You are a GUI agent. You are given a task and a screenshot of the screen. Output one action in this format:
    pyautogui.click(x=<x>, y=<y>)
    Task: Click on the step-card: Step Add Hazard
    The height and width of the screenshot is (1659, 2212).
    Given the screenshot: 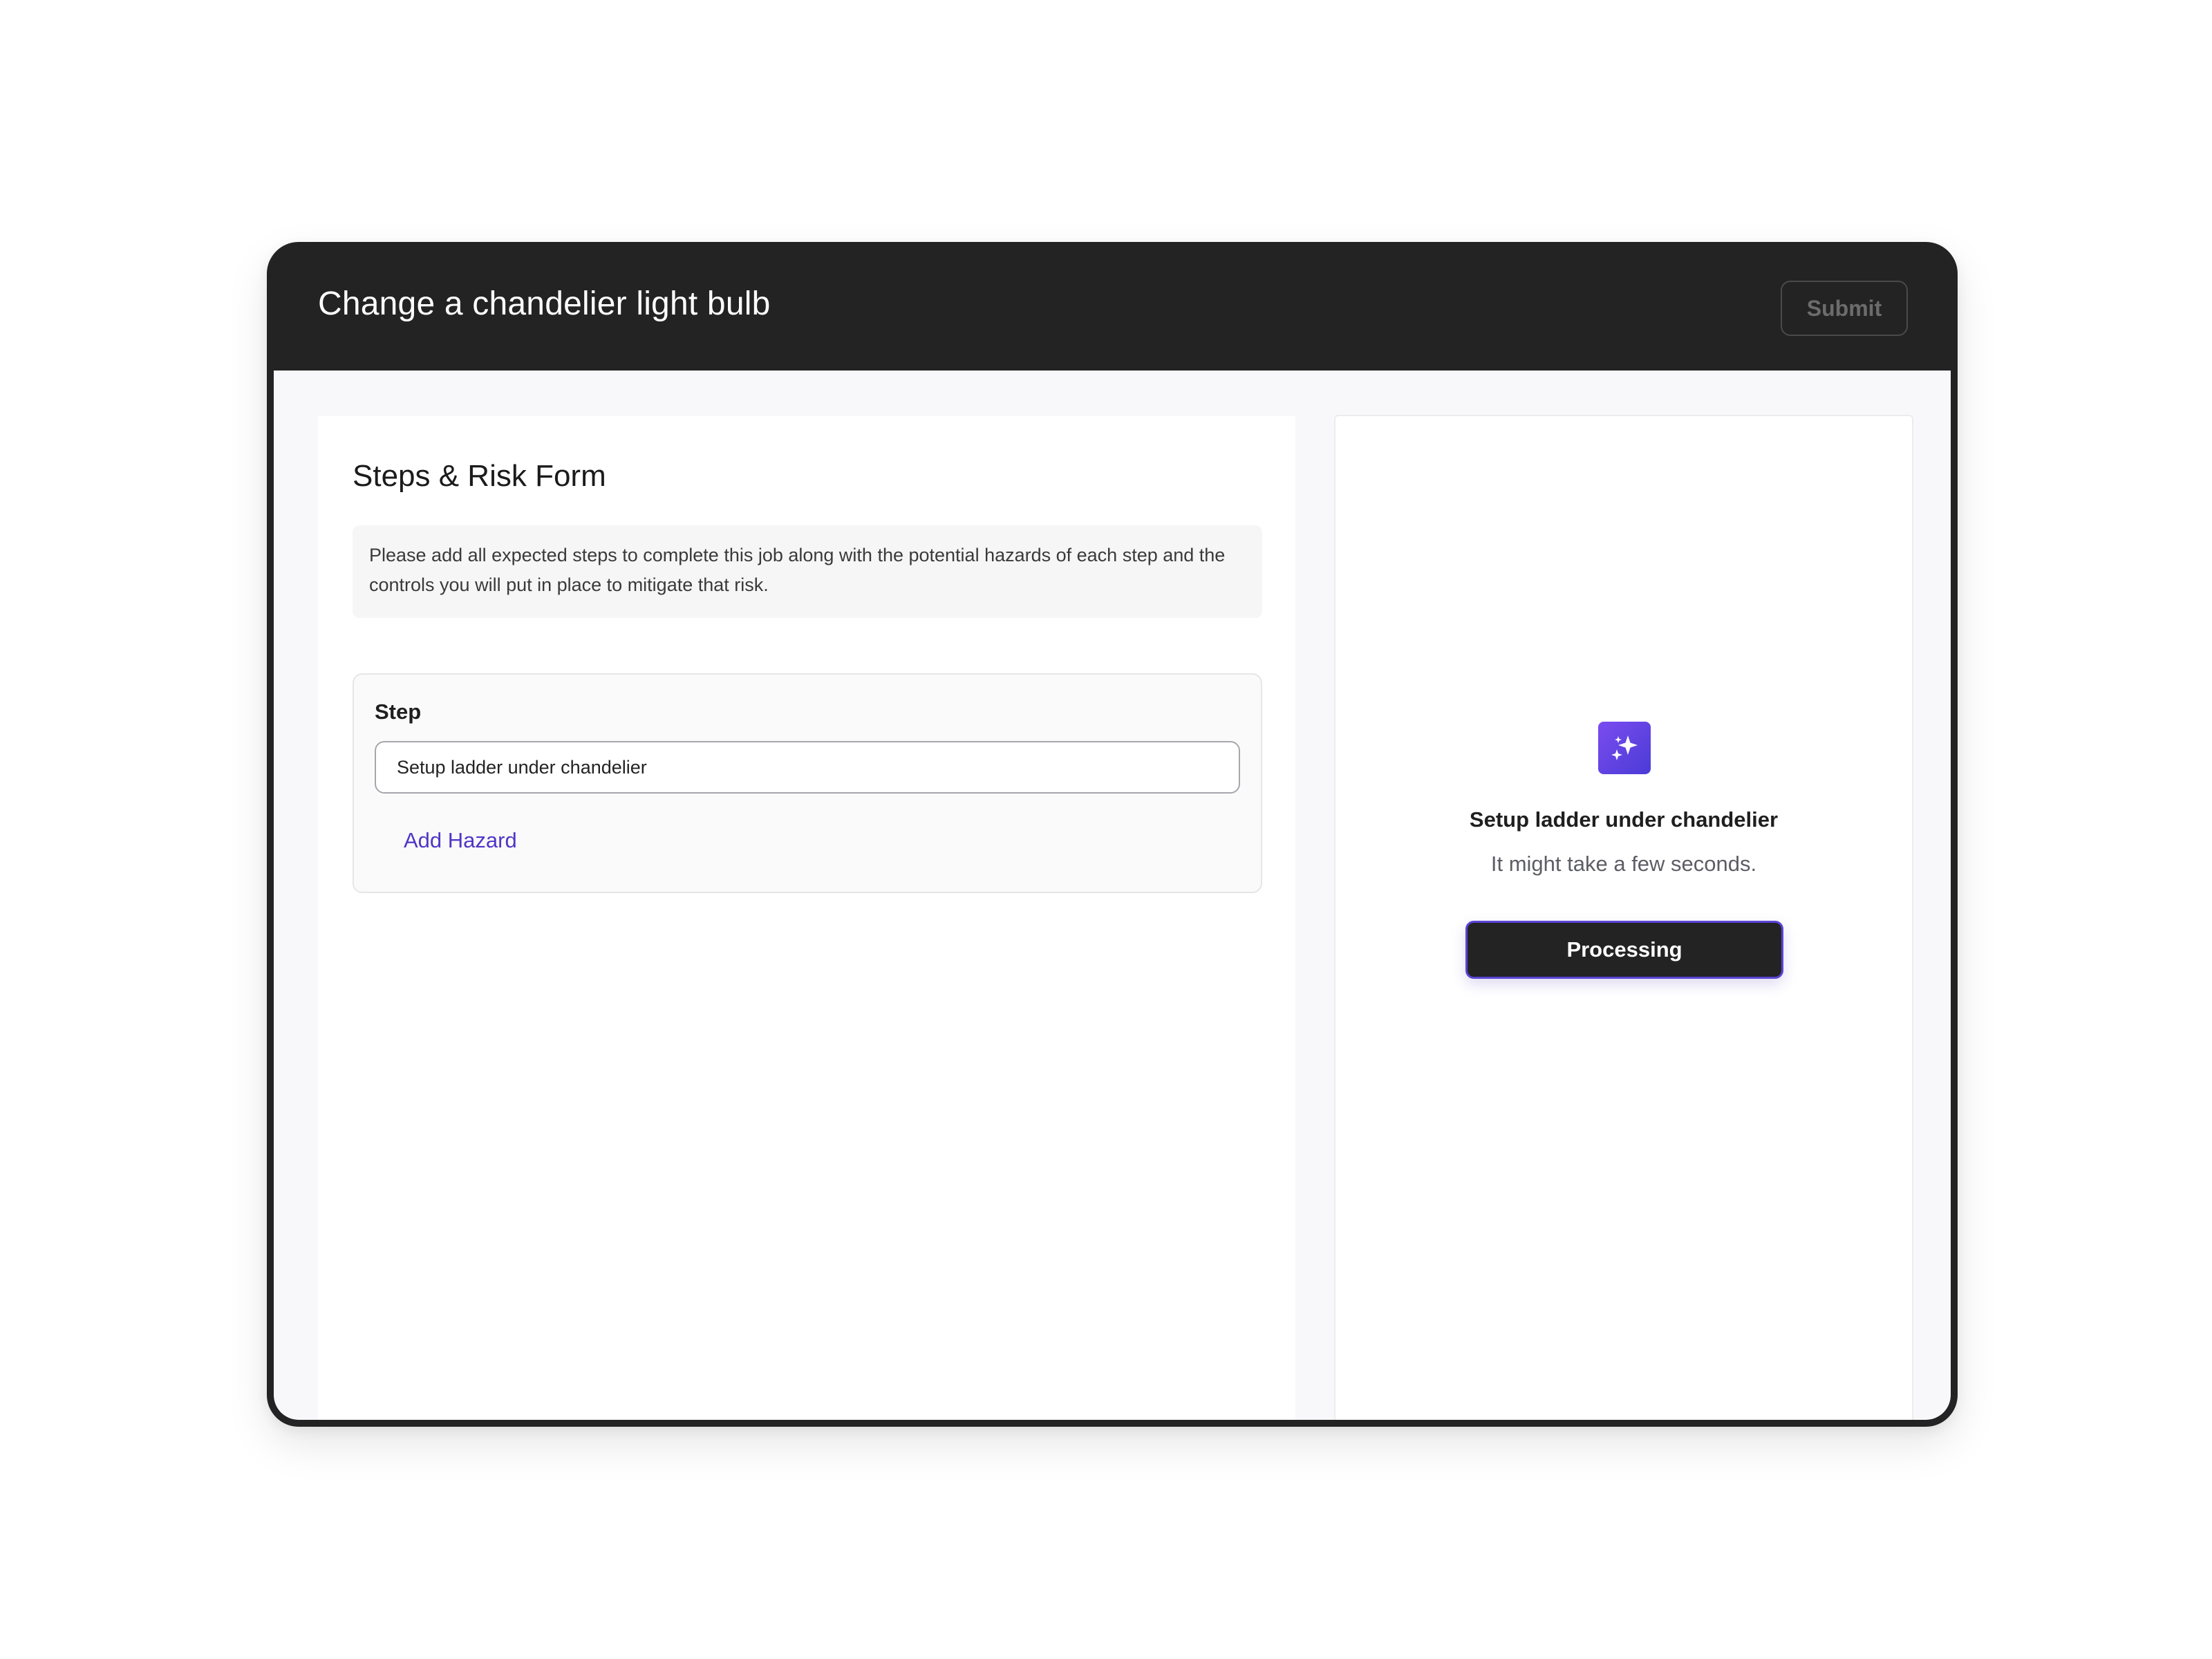 What is the action you would take?
    pyautogui.click(x=807, y=783)
    